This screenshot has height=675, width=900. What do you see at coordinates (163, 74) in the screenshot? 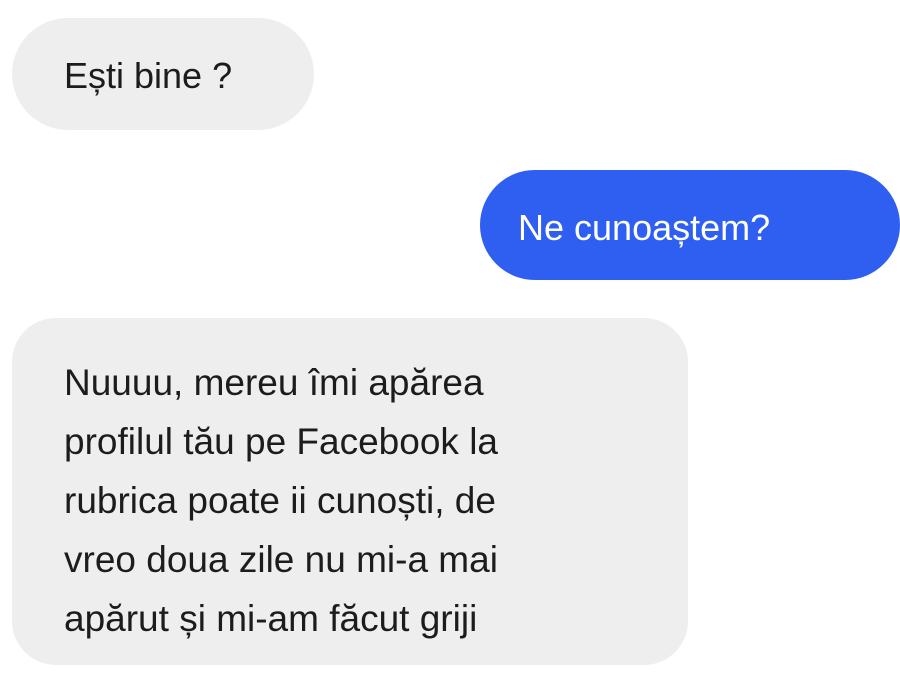
I see `message-bubble-incoming: Ești bine ?` at bounding box center [163, 74].